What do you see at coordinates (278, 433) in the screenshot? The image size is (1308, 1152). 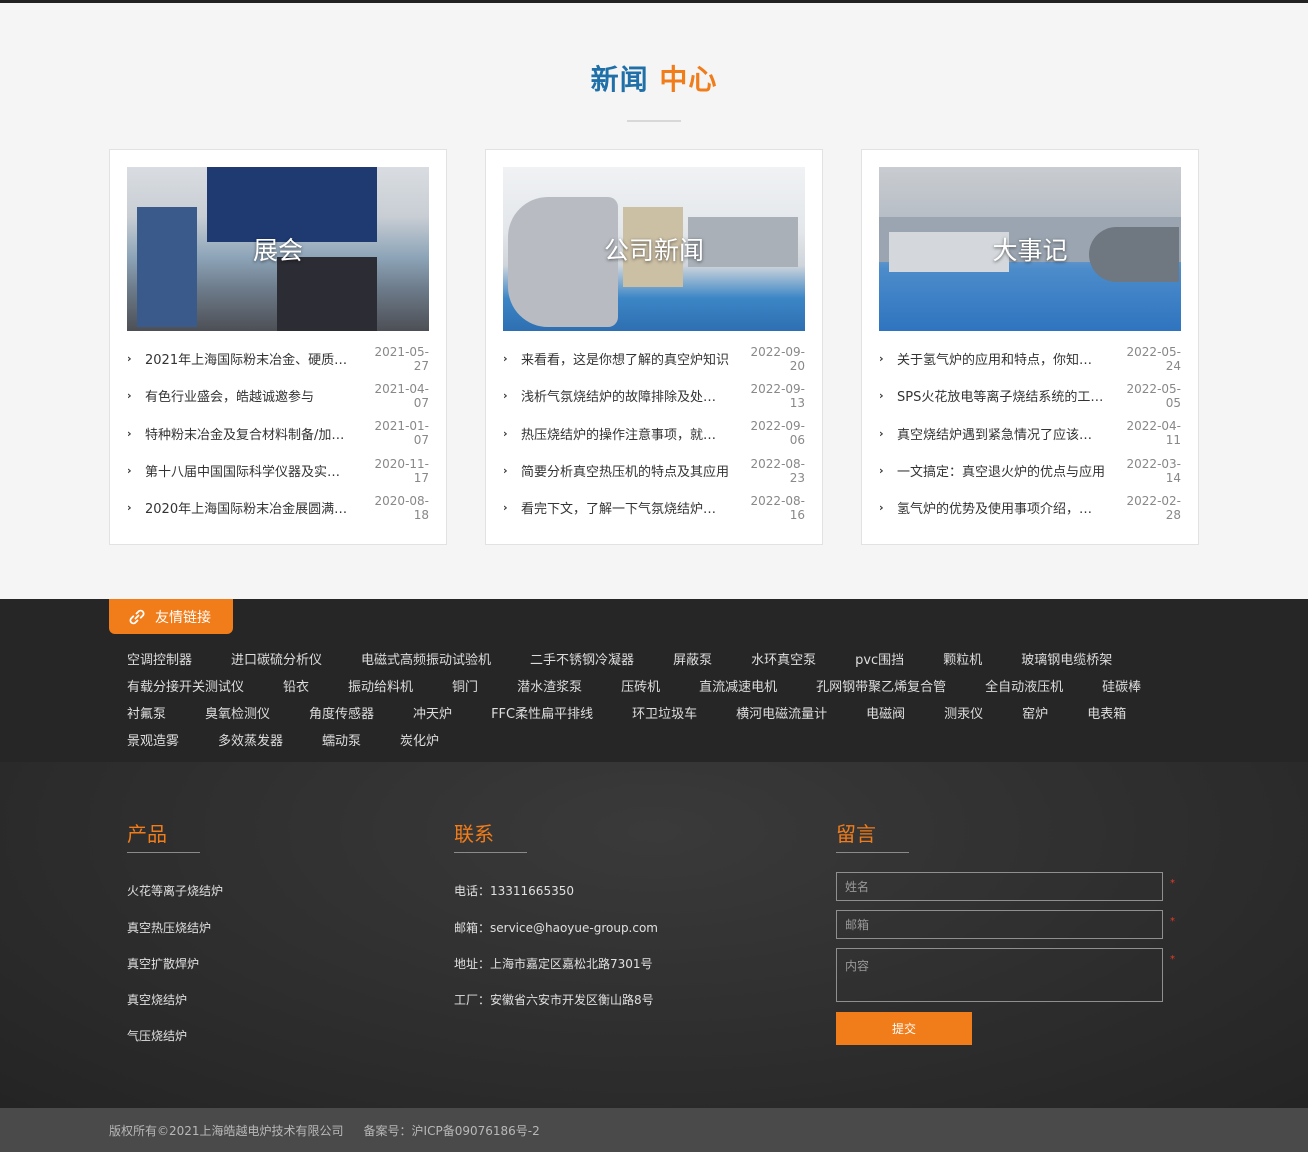 I see `news-item: ›特种粉末冶金及复合材料制备/加工技术交流会2021-01-07` at bounding box center [278, 433].